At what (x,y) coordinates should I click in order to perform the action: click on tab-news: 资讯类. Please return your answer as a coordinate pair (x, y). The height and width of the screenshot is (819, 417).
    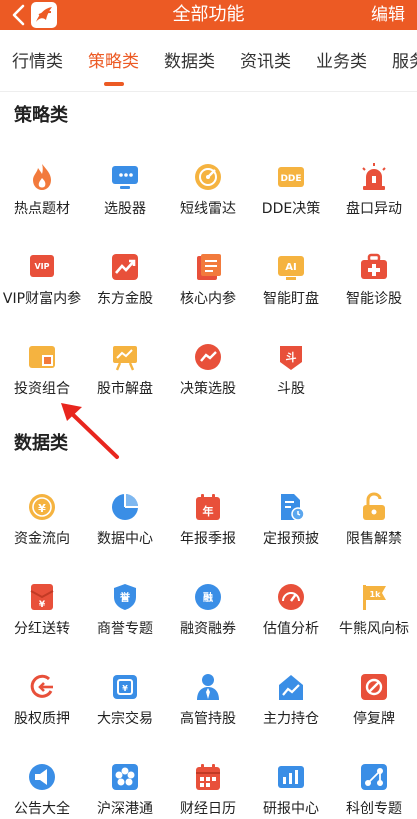
    Looking at the image, I should click on (265, 62).